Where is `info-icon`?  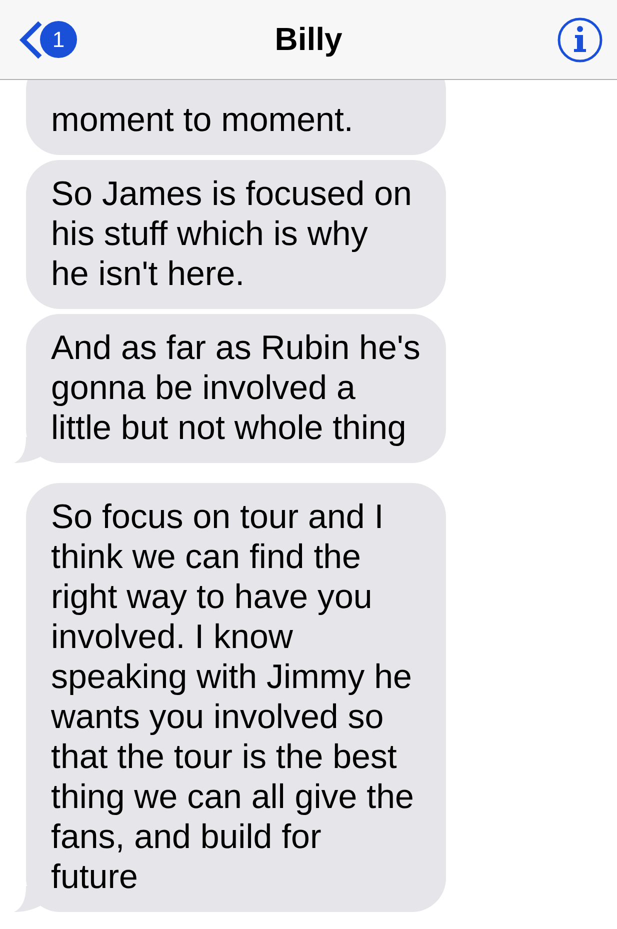
info-icon is located at coordinates (580, 39).